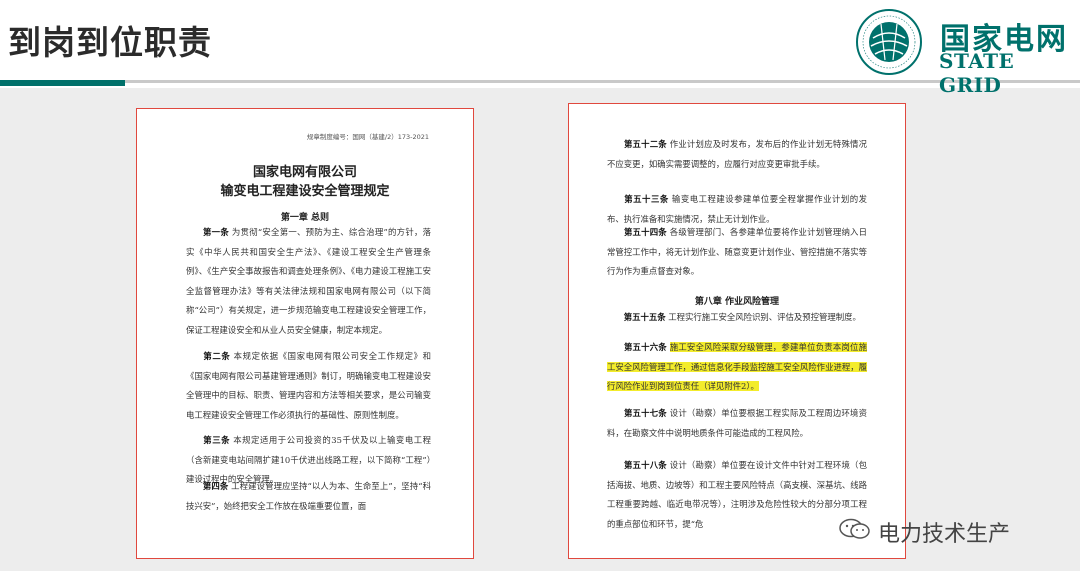  Describe the element at coordinates (305, 218) in the screenshot. I see `chapter-heading: 第一章 总则` at that location.